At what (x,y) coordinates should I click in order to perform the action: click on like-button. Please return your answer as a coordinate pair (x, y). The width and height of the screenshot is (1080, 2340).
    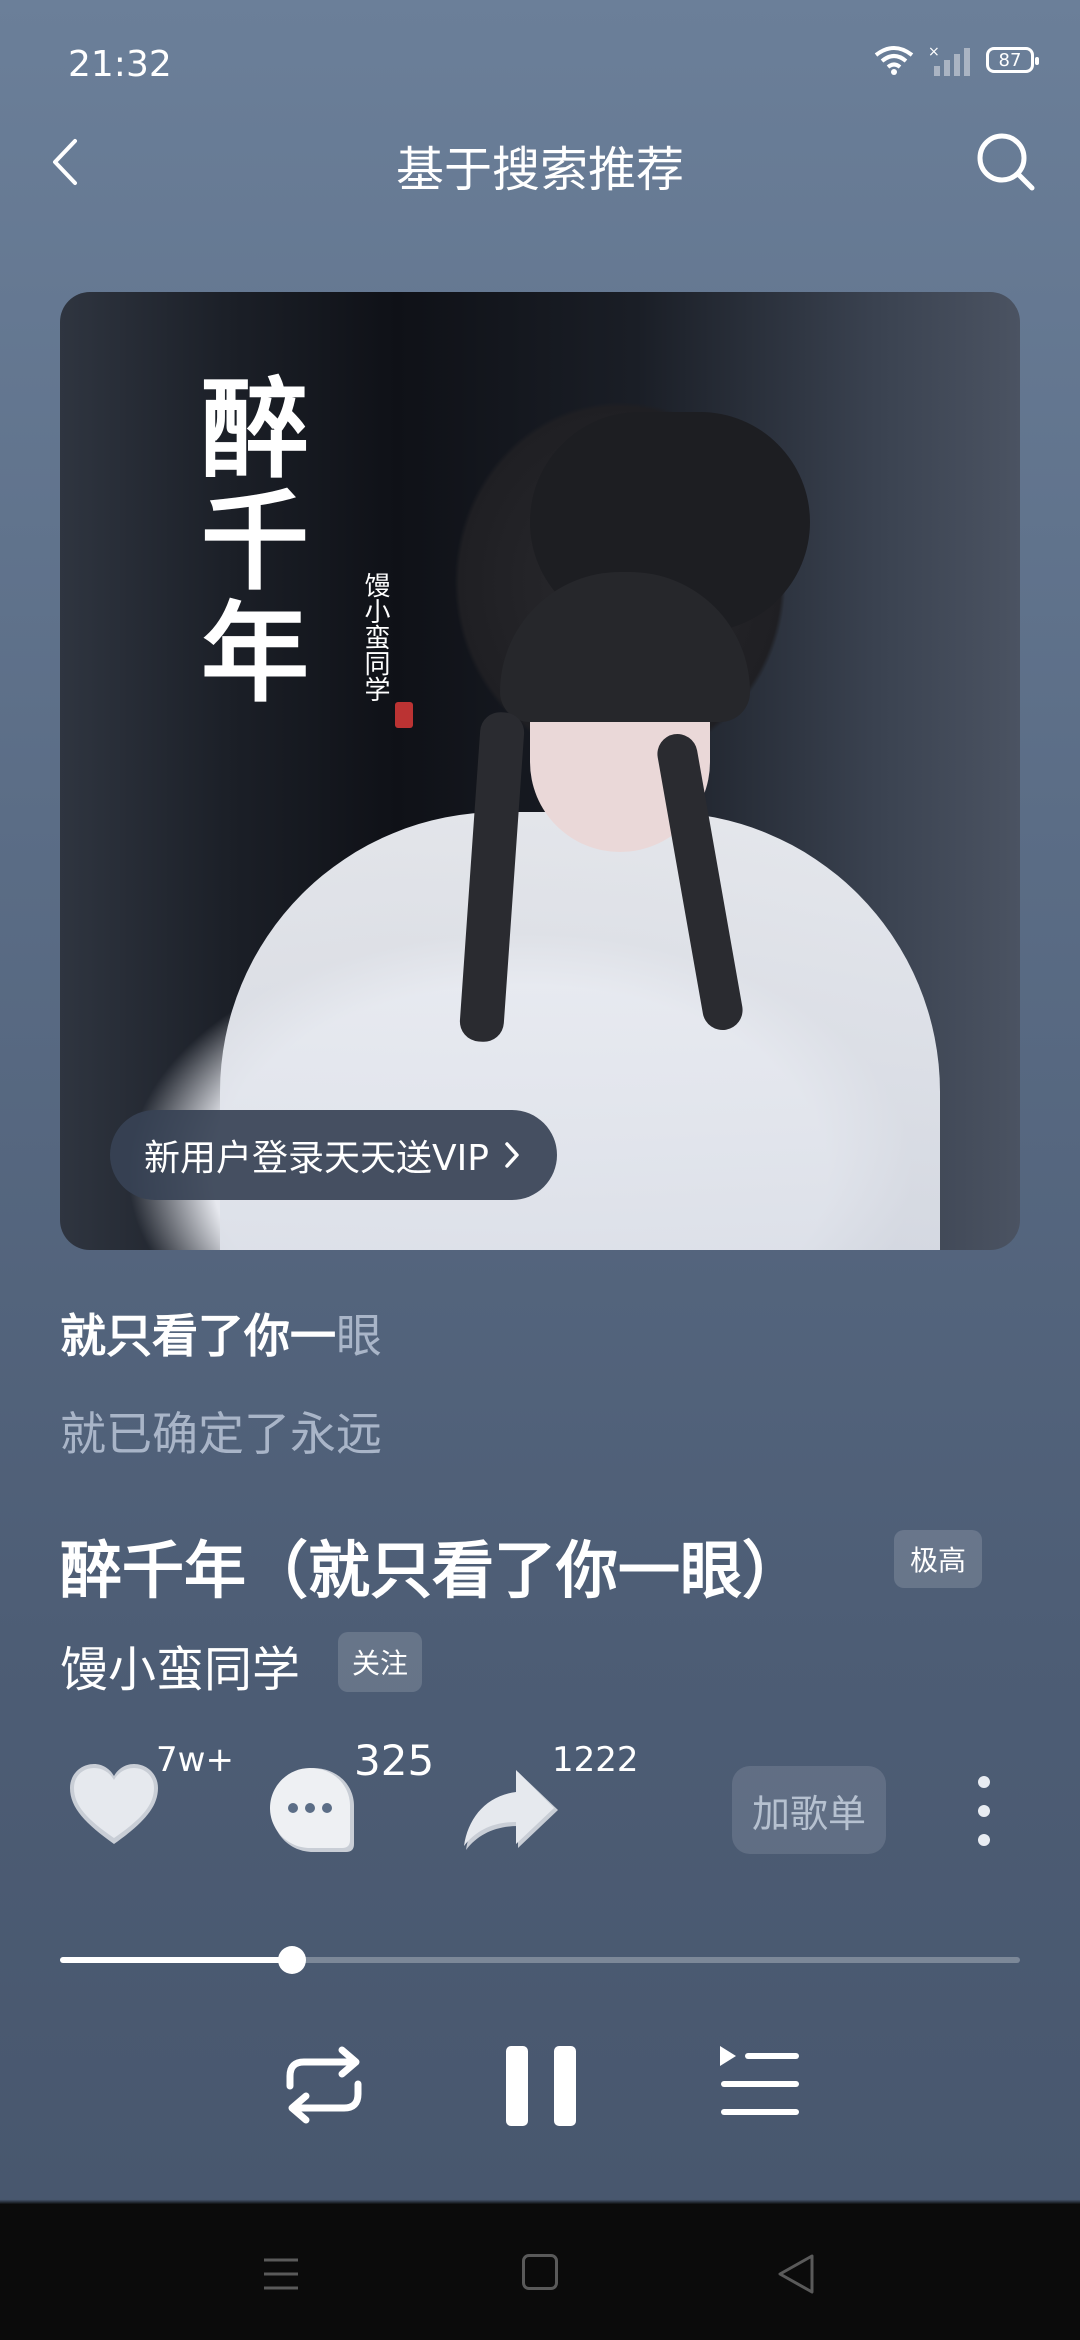
    Looking at the image, I should click on (114, 1805).